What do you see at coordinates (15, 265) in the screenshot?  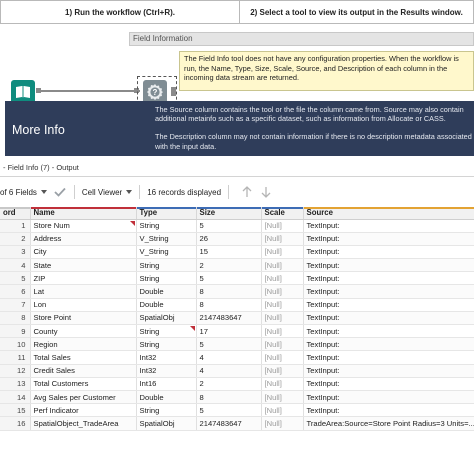 I see `record-number: 4` at bounding box center [15, 265].